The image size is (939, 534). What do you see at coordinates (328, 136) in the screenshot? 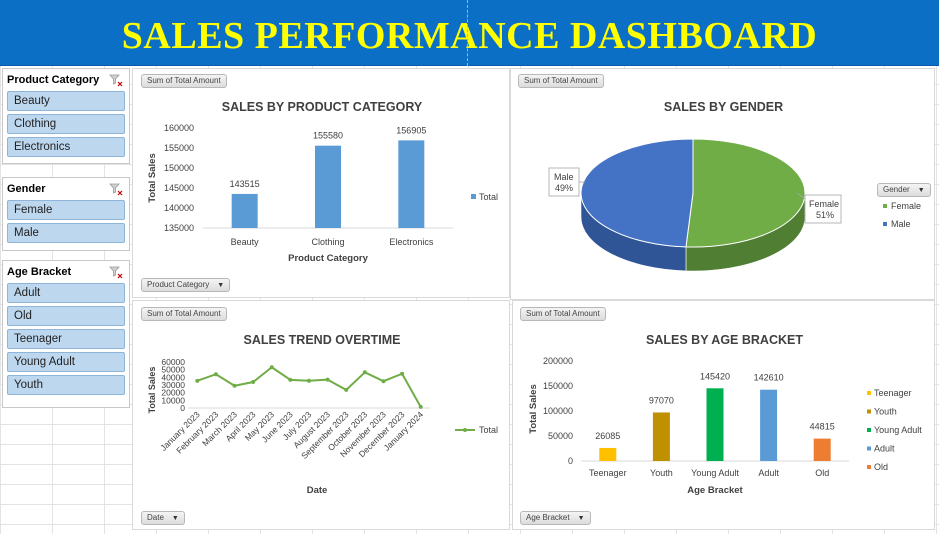
I see `data-label: 155580` at bounding box center [328, 136].